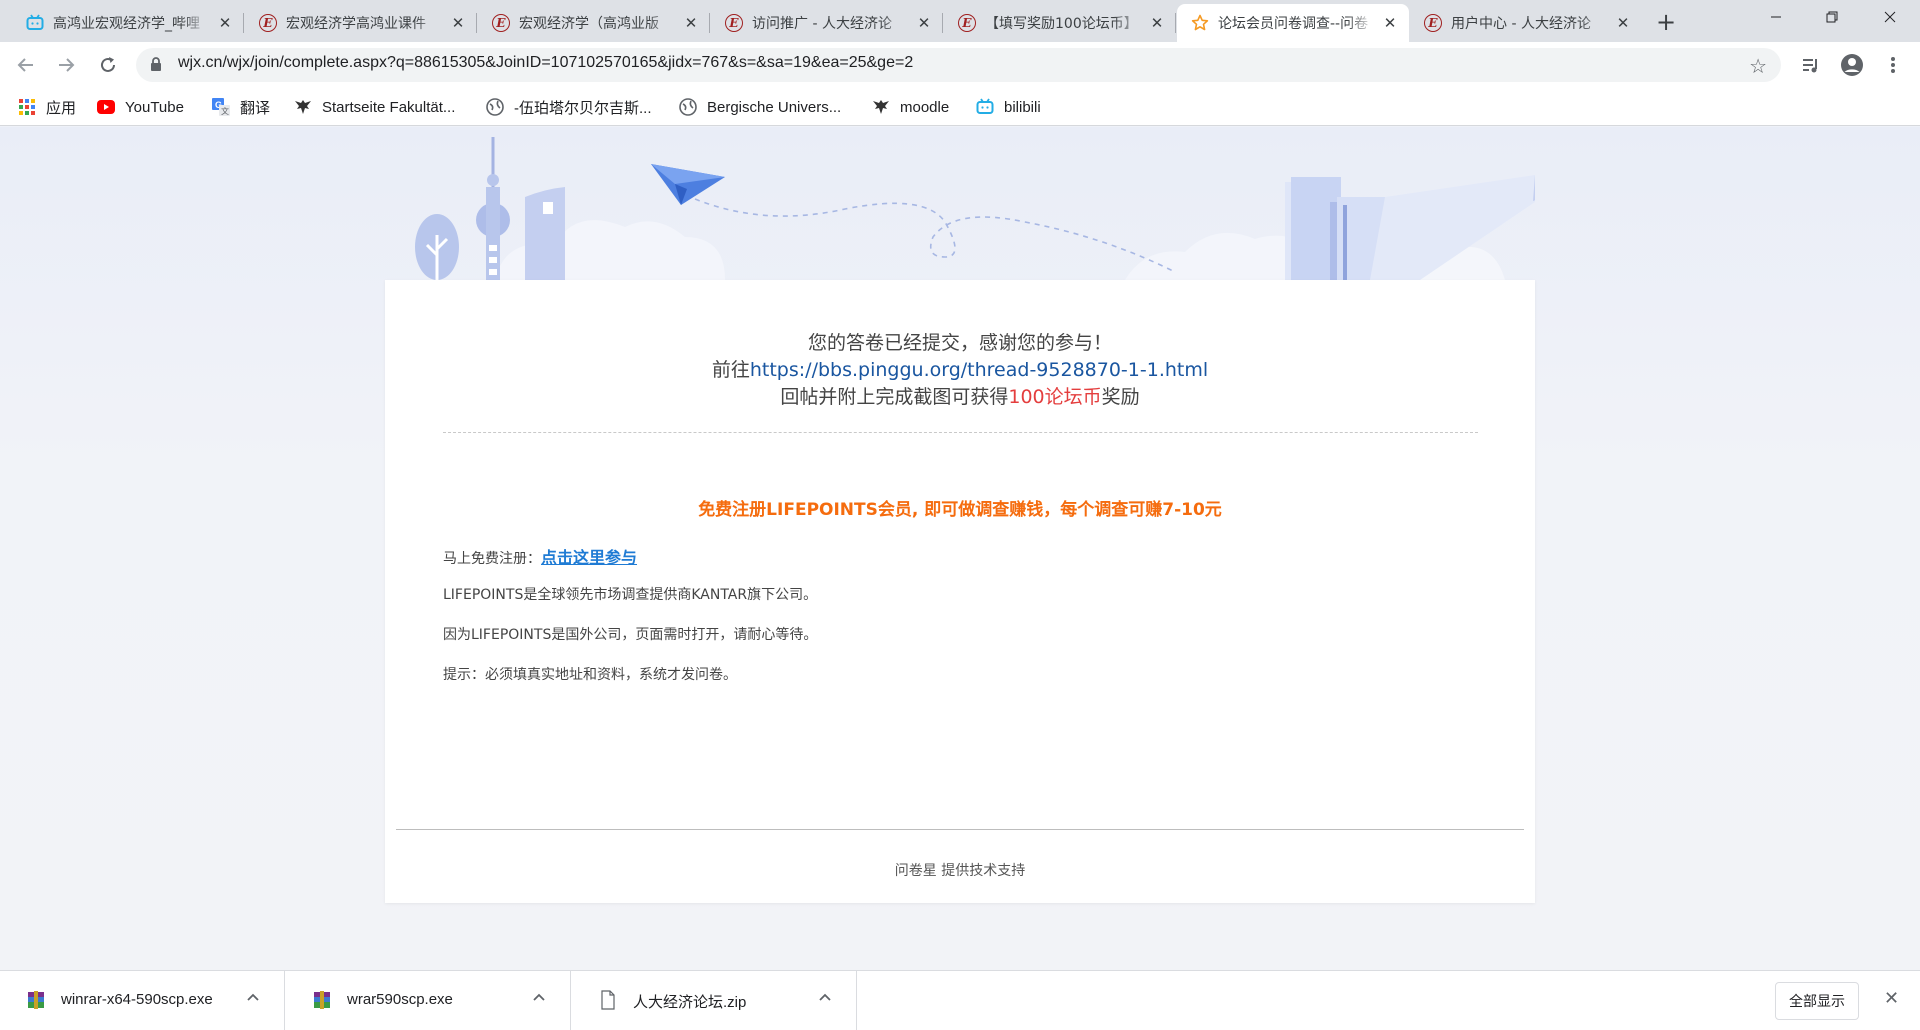 The image size is (1920, 1030). What do you see at coordinates (106, 107) in the screenshot?
I see `youtube-icon` at bounding box center [106, 107].